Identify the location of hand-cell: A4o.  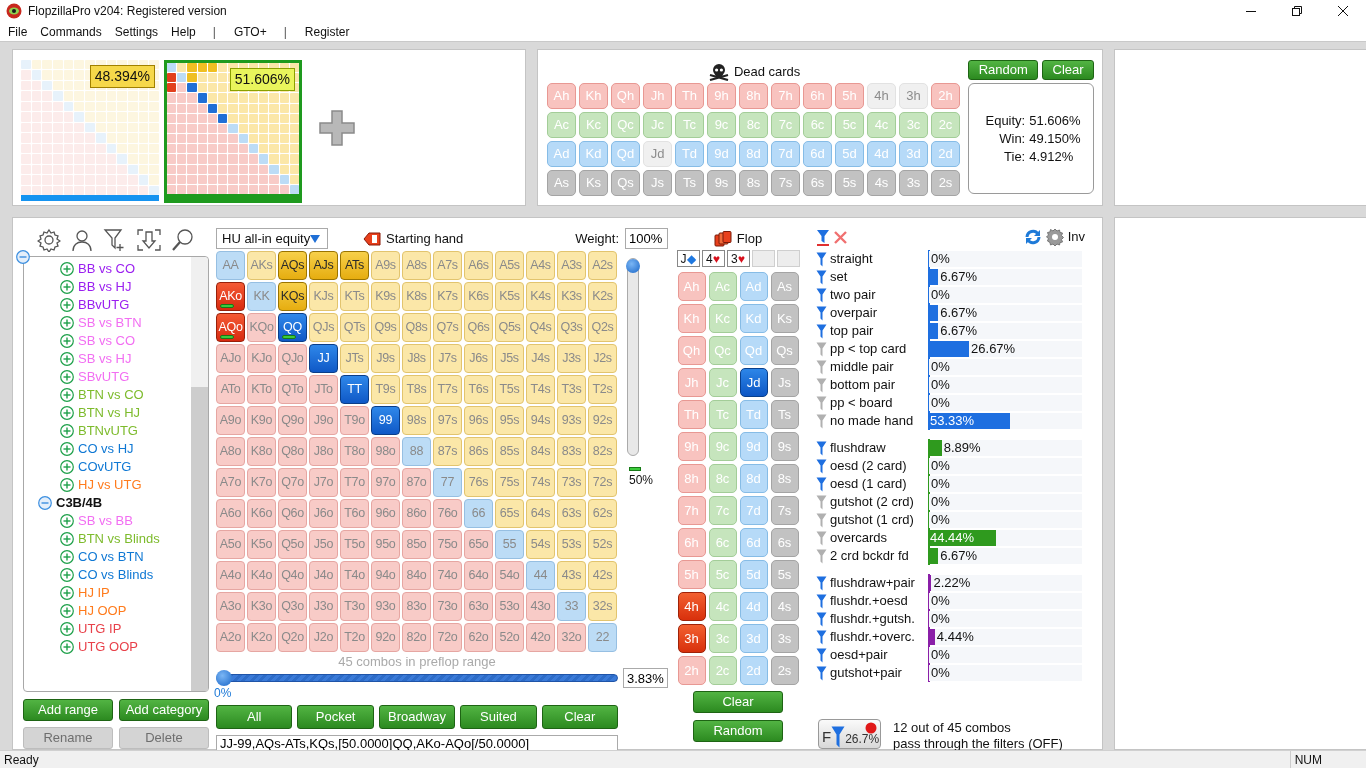
(230, 575).